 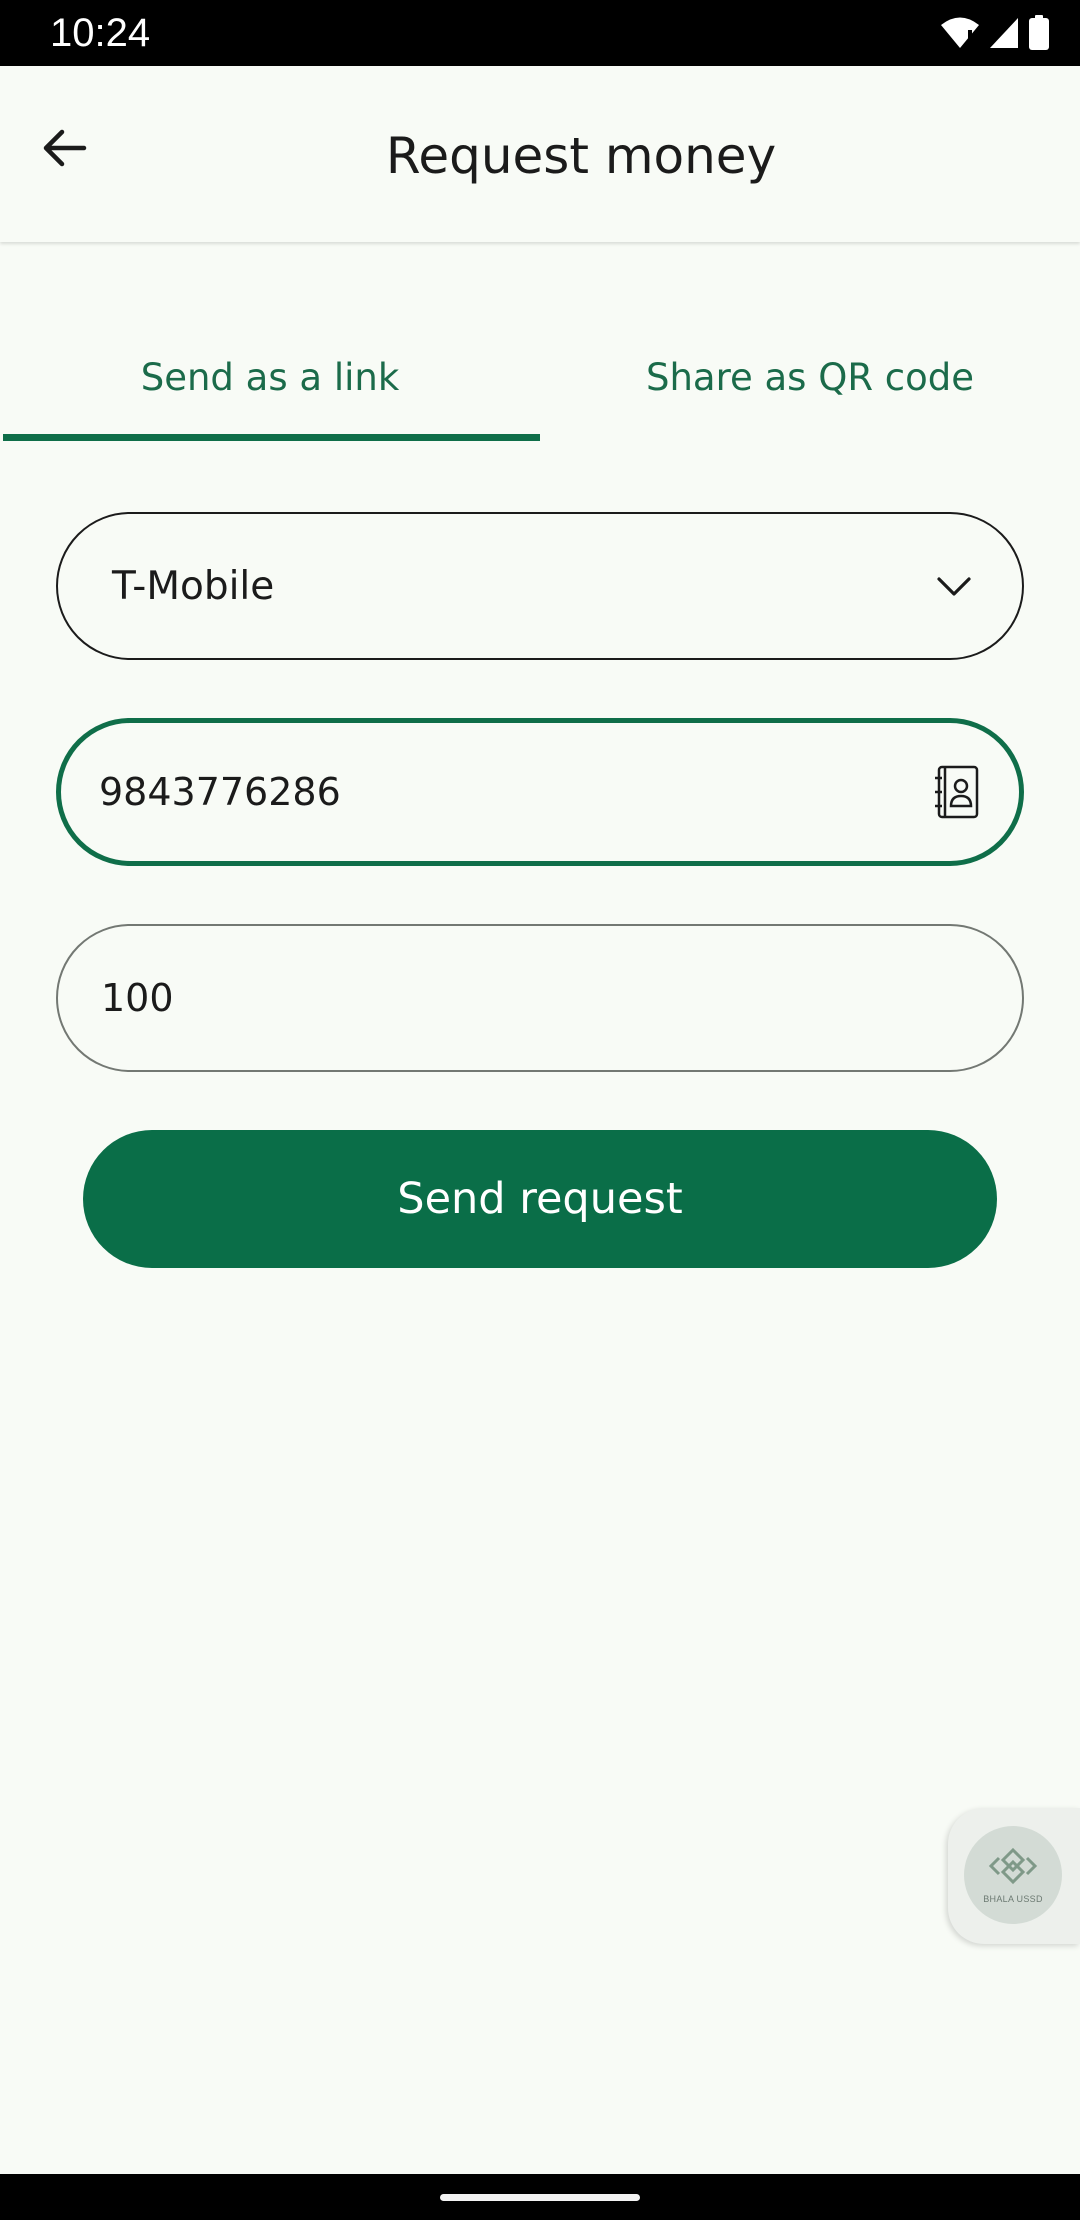 I want to click on ussd-logo-icon, so click(x=1013, y=1868).